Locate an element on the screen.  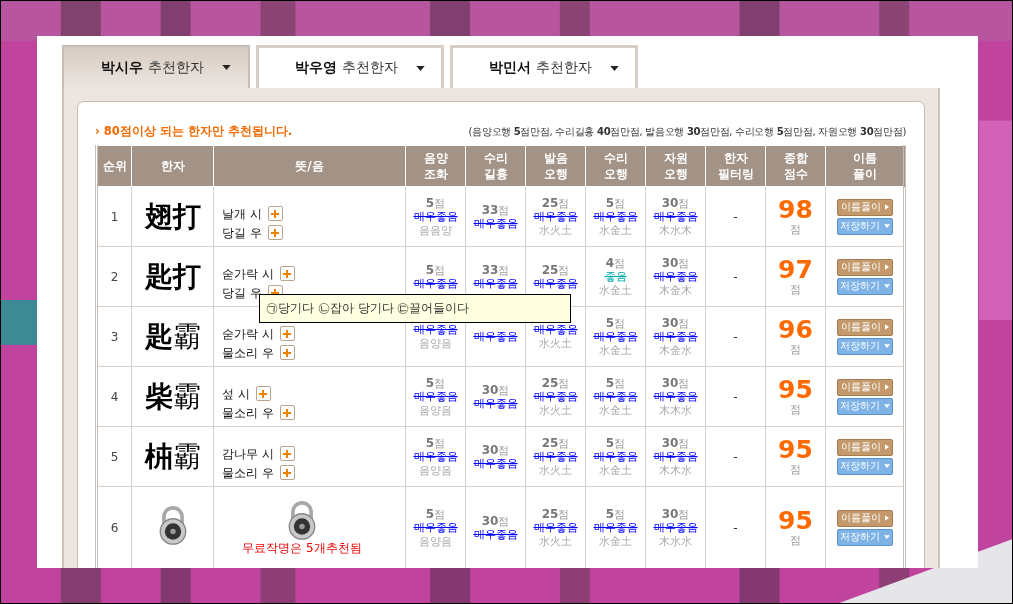
hanja-character: 翅 is located at coordinates (158, 216).